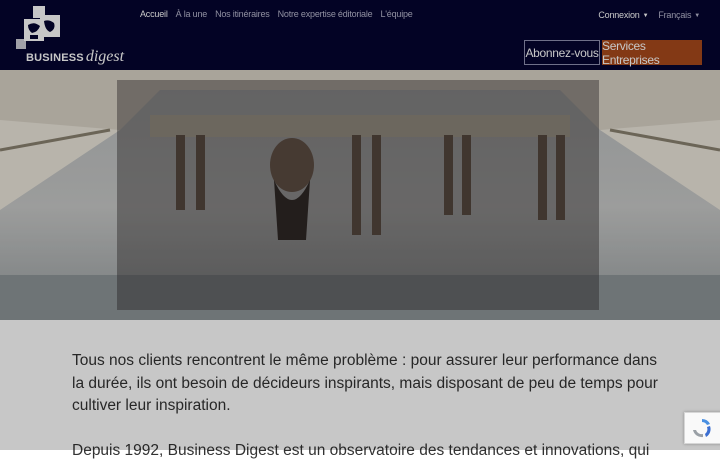  I want to click on nav-item-accueil: Accueil, so click(154, 14).